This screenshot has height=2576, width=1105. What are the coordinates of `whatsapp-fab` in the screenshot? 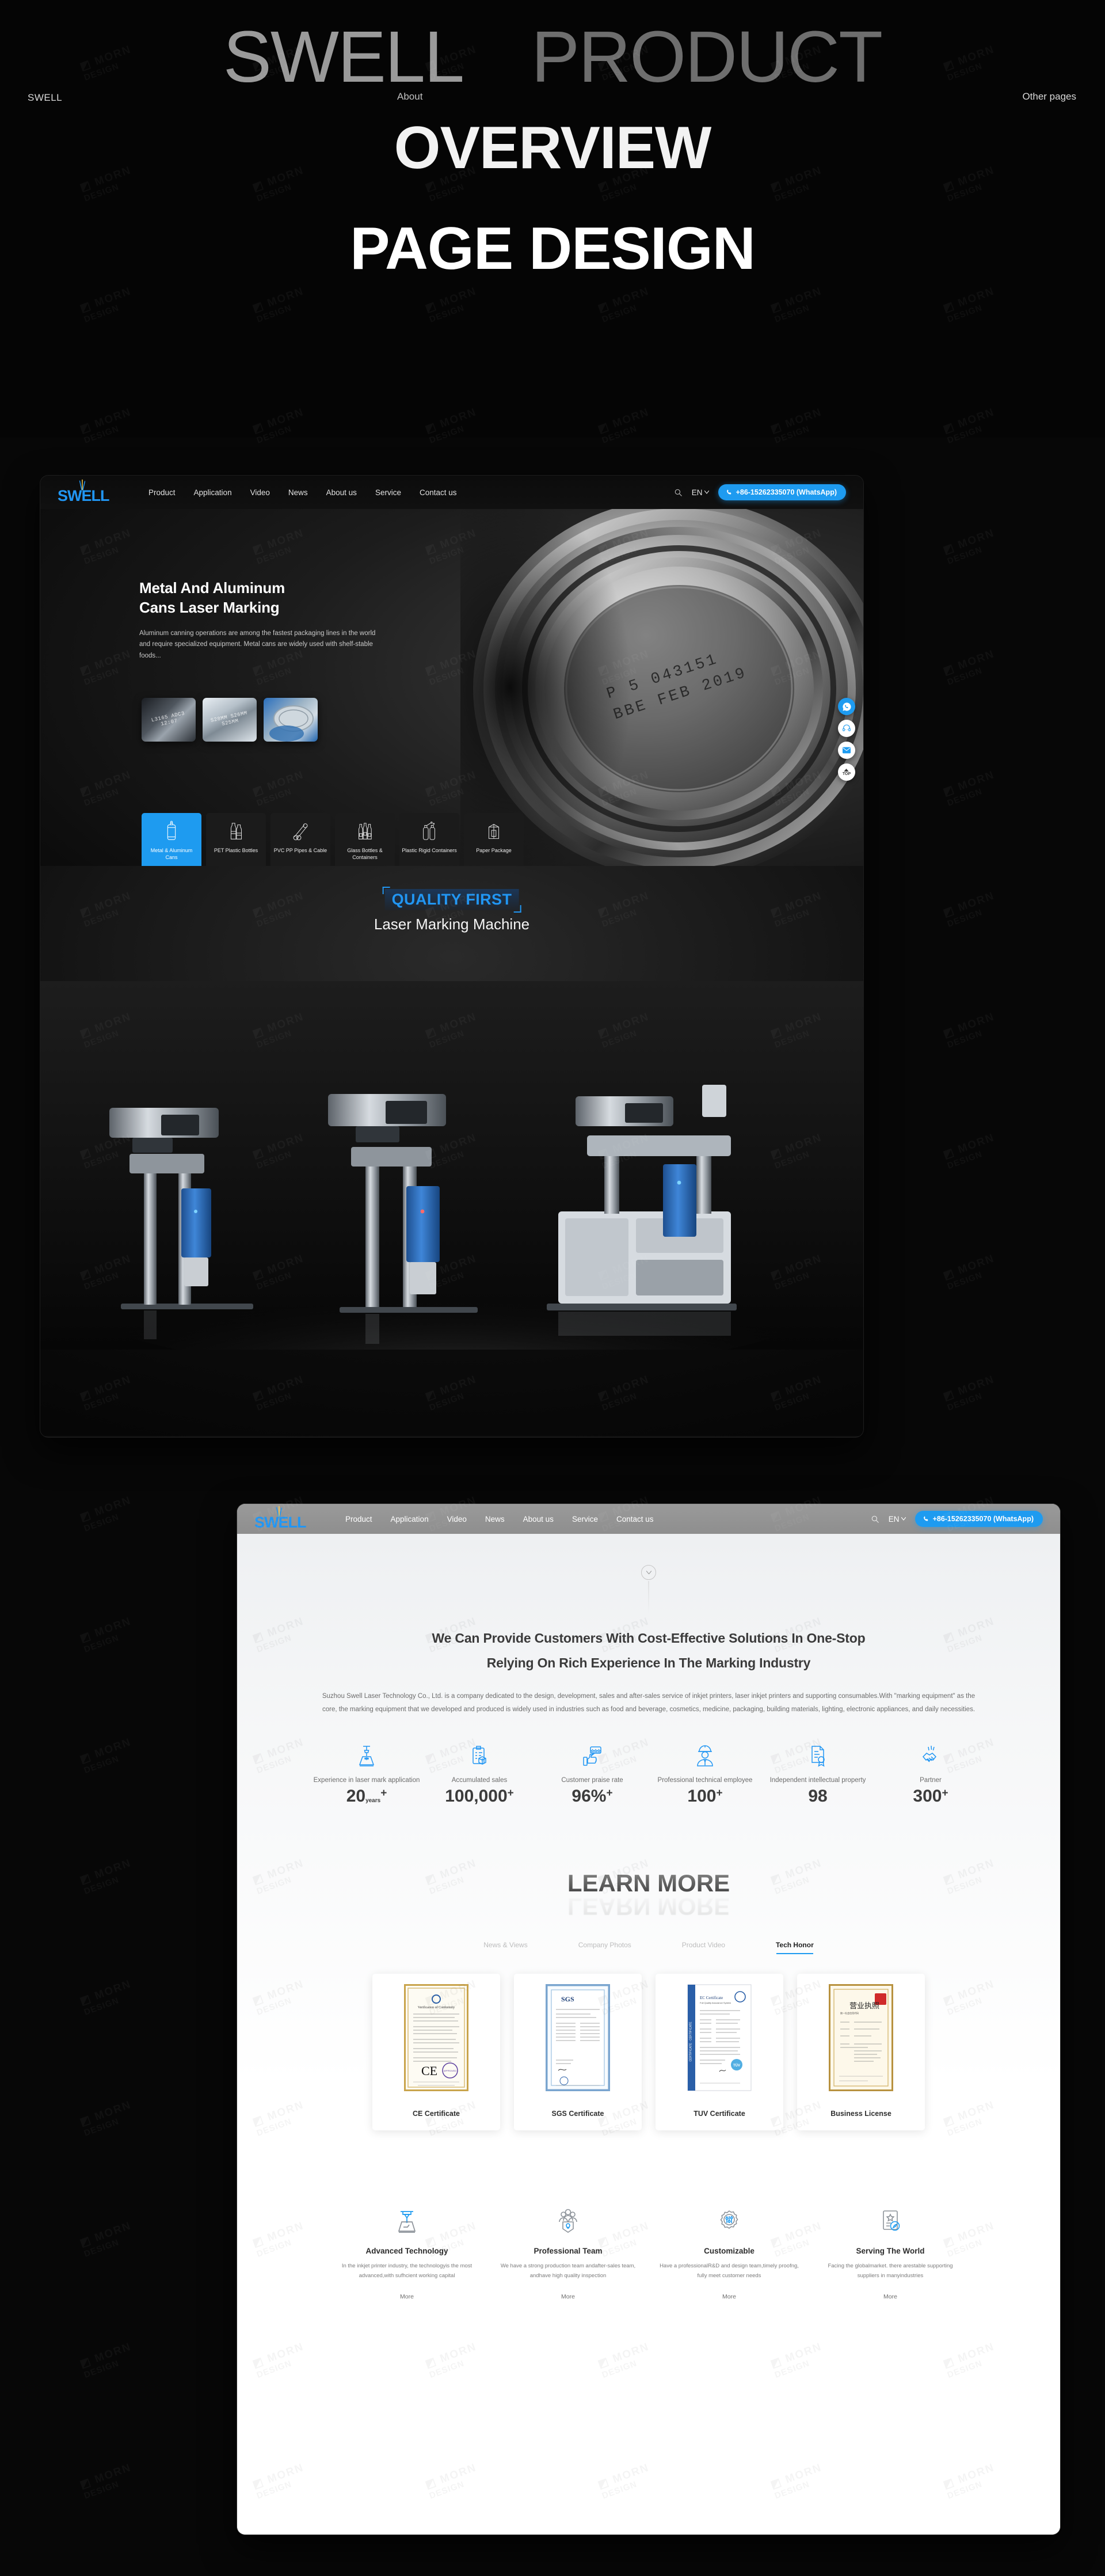 It's located at (846, 707).